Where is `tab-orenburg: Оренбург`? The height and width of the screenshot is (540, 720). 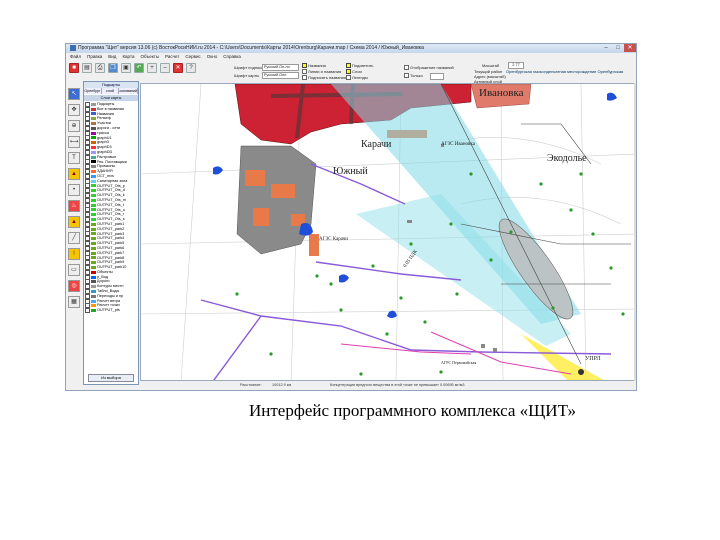 tab-orenburg: Оренбург is located at coordinates (93, 91).